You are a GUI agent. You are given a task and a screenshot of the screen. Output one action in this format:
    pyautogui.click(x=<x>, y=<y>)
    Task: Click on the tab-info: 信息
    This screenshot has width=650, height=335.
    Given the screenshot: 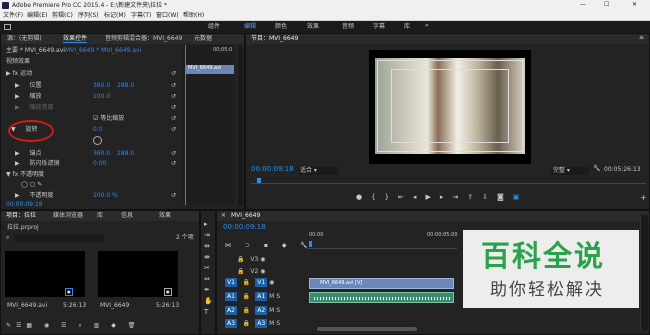 What is the action you would take?
    pyautogui.click(x=127, y=216)
    